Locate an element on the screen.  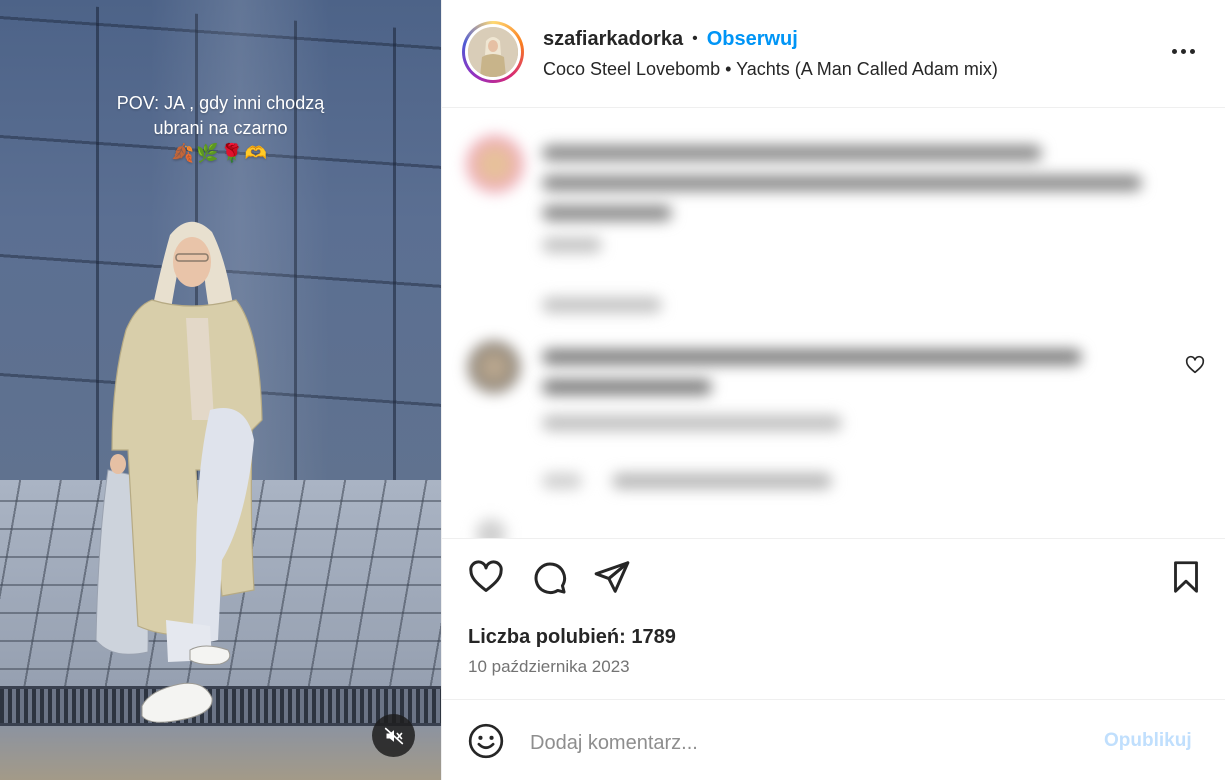
likes-count: Liczba polubień: 1789 is located at coordinates (572, 637).